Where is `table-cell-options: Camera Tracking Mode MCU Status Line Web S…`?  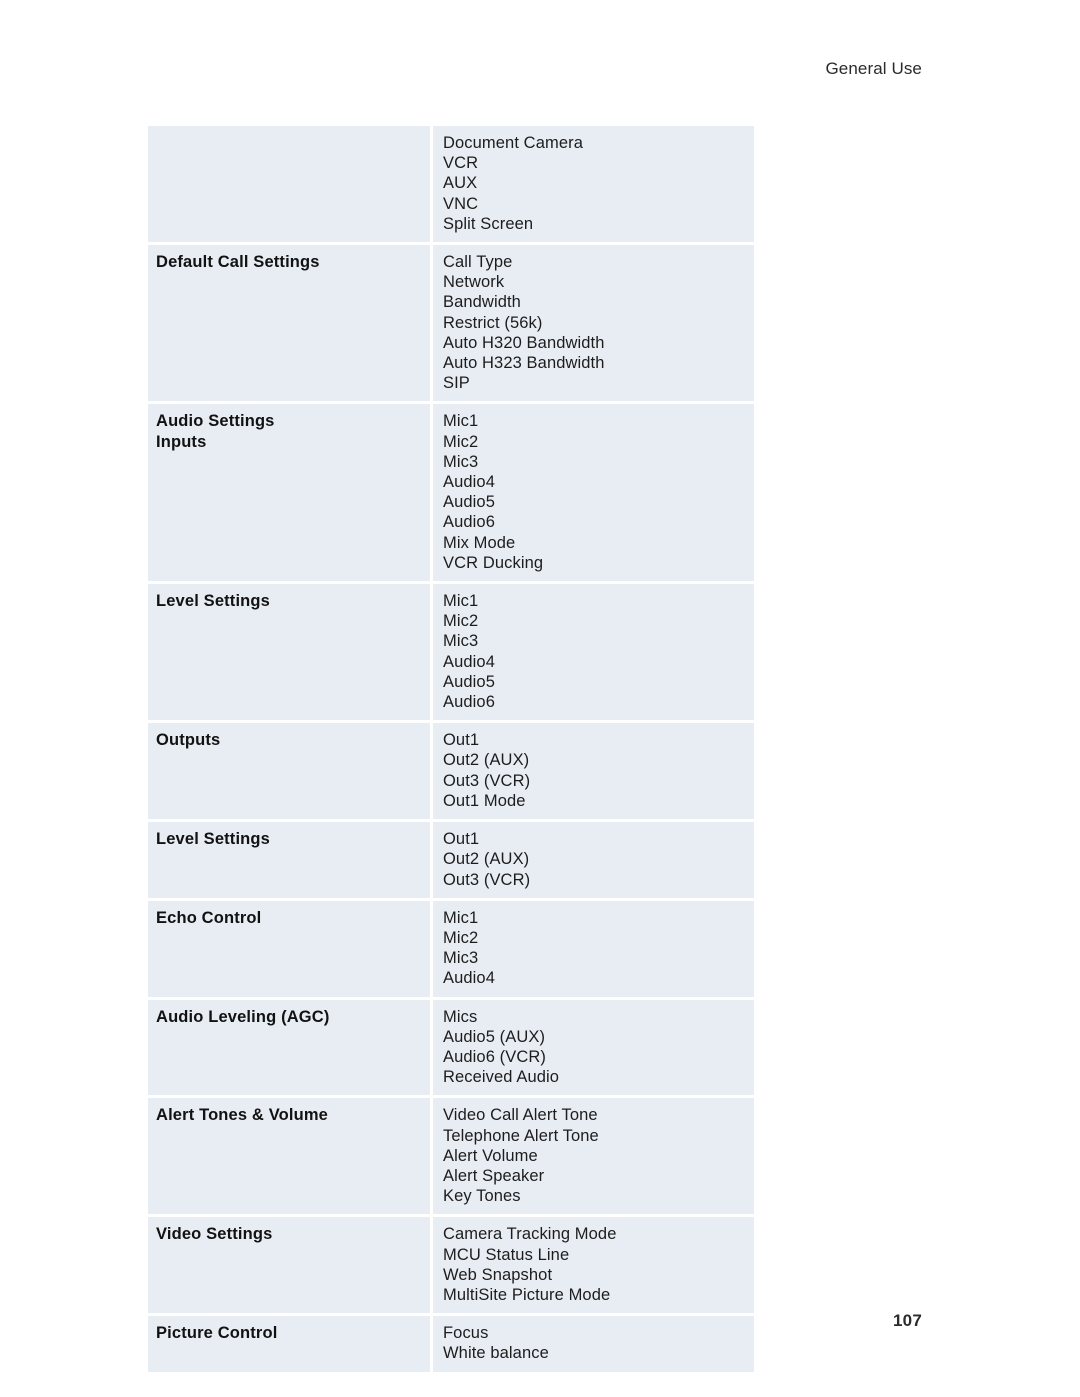 table-cell-options: Camera Tracking Mode MCU Status Line Web S… is located at coordinates (593, 1265).